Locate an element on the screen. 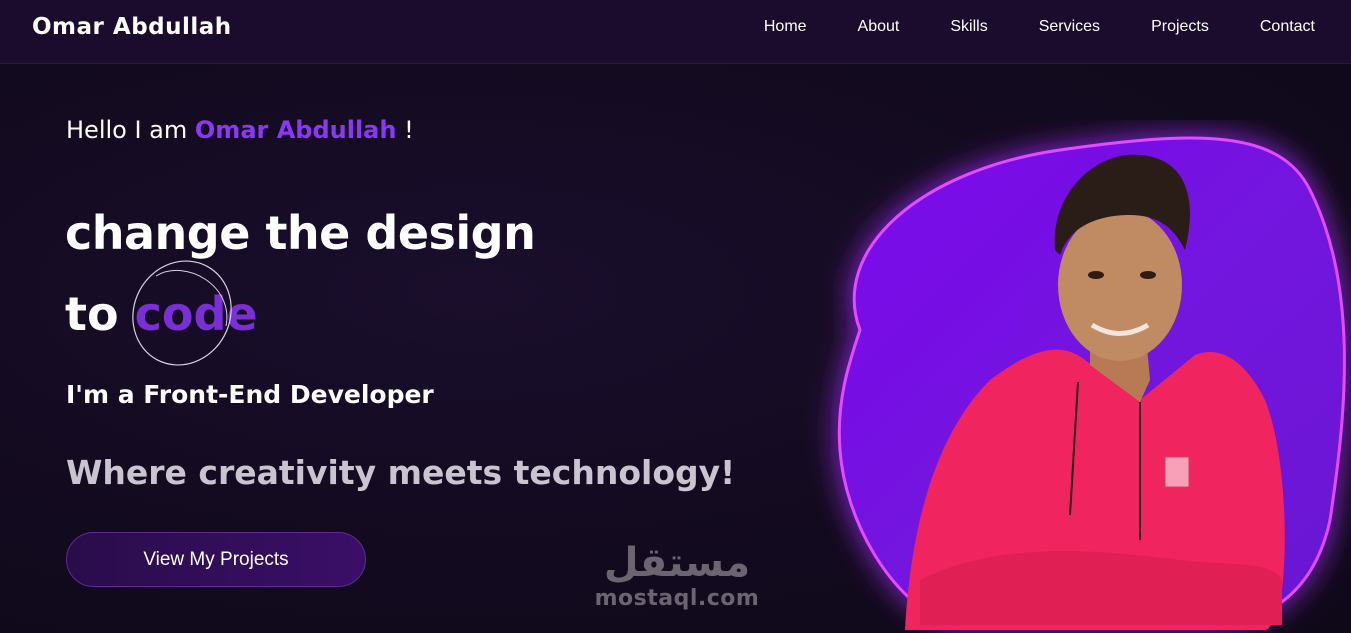  nav-link-projects: Projects is located at coordinates (1180, 27).